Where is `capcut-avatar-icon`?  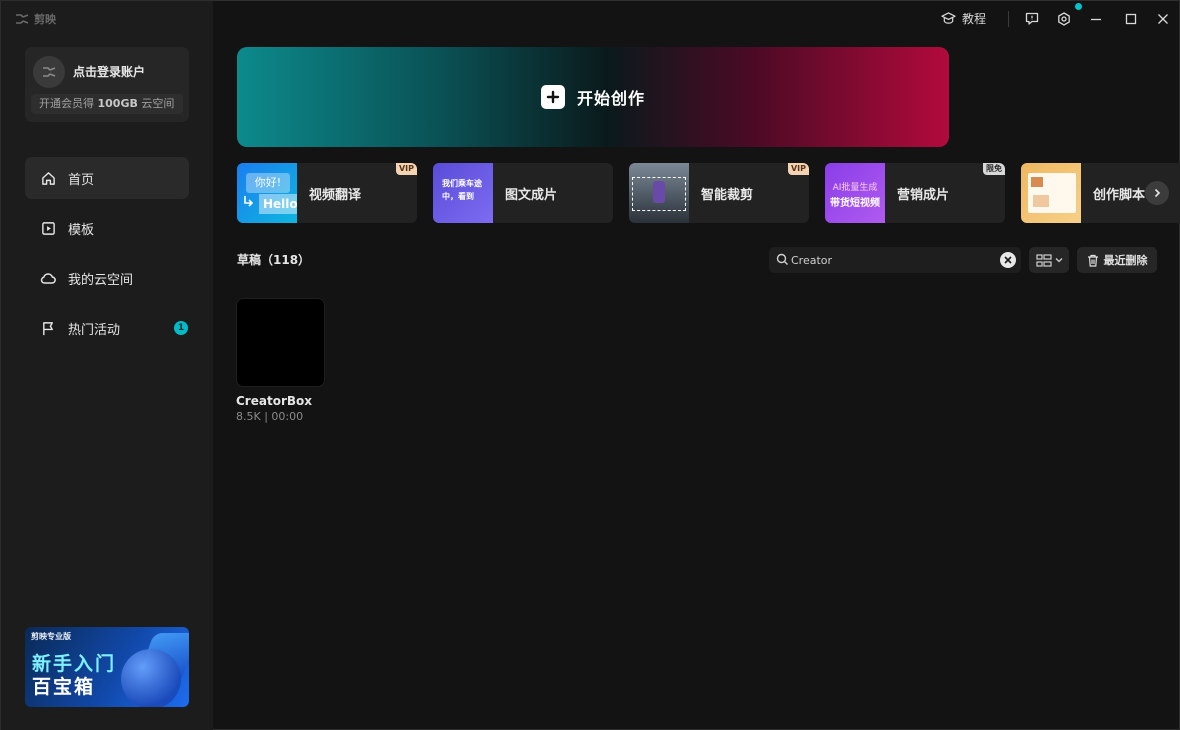
capcut-avatar-icon is located at coordinates (49, 72).